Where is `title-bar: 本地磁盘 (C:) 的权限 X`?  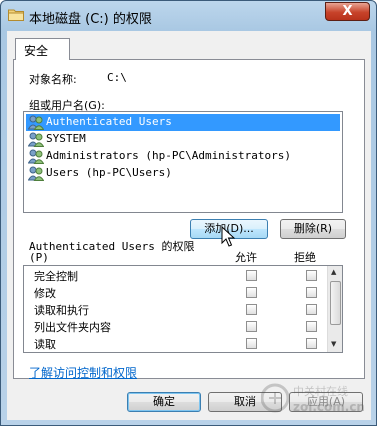 title-bar: 本地磁盘 (C:) 的权限 X is located at coordinates (188, 16).